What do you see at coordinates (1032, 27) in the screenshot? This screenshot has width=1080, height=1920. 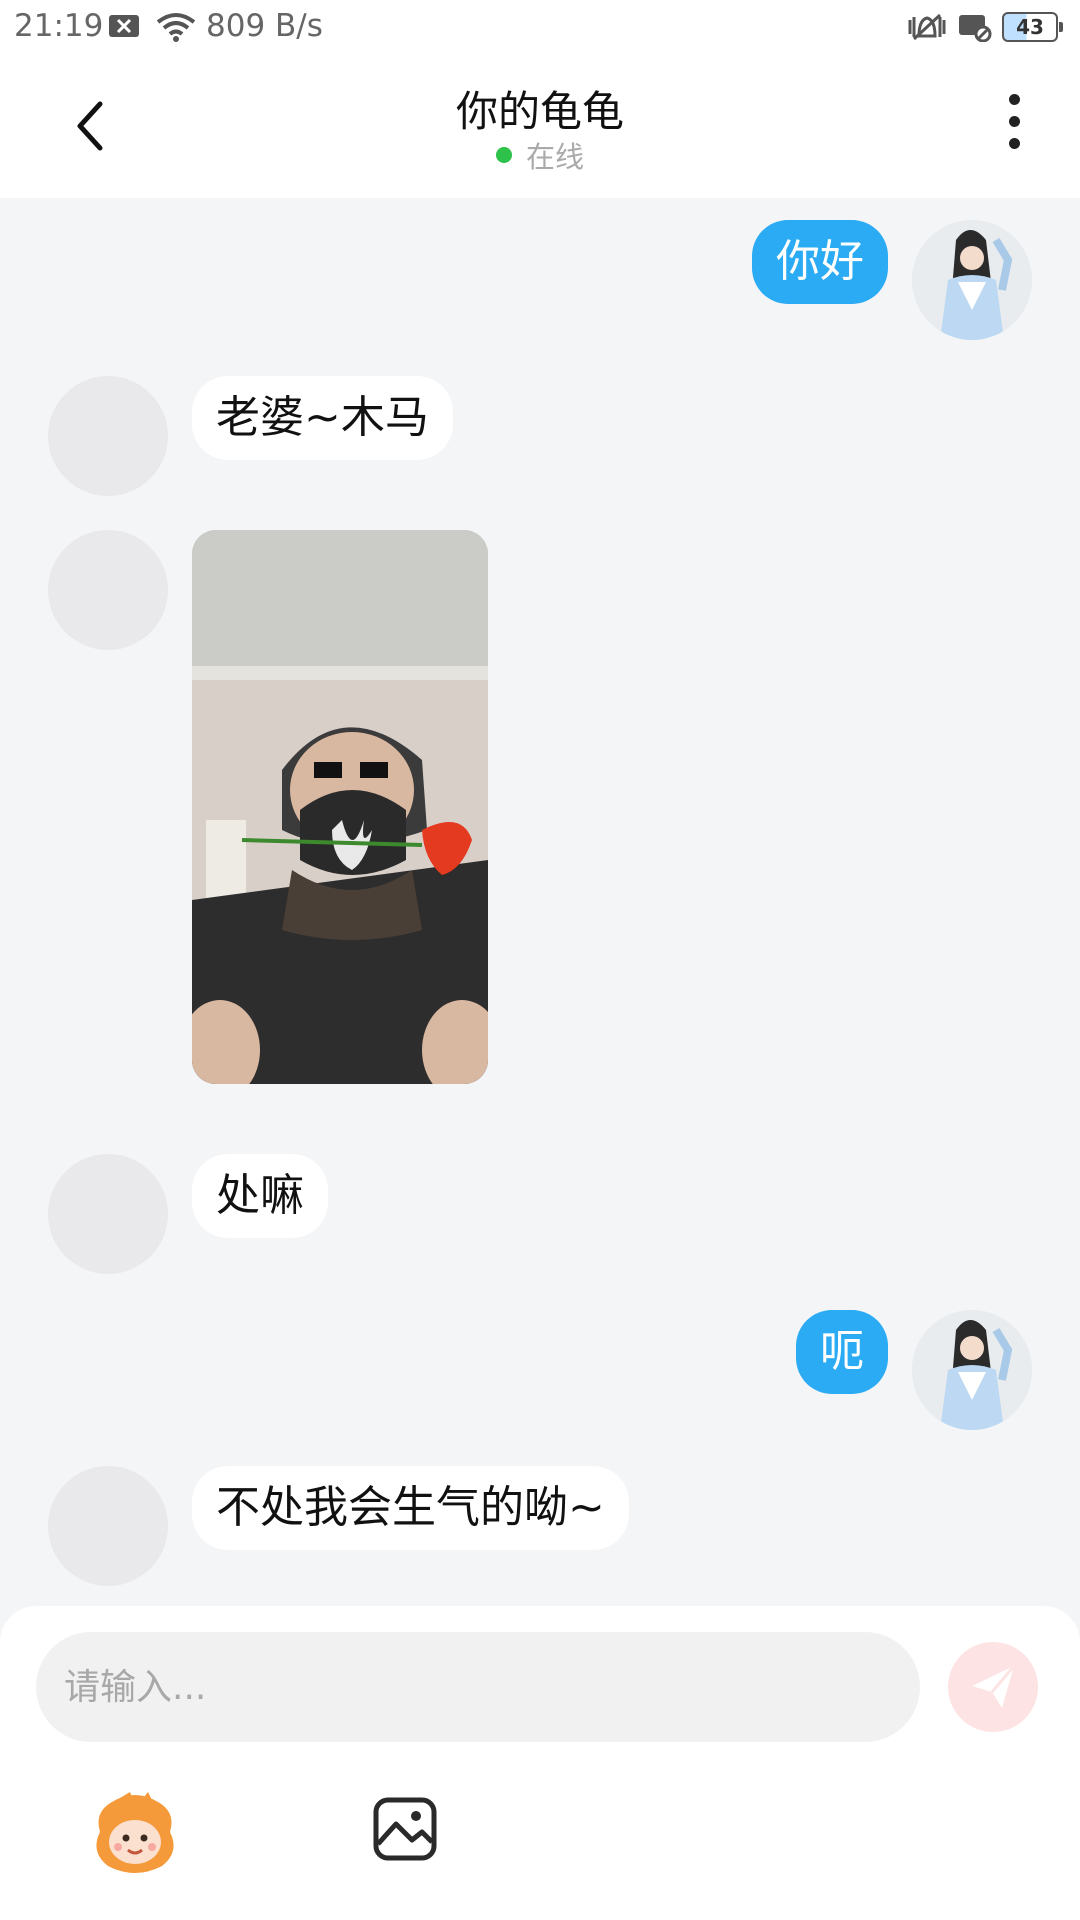 I see `battery-icon: 43` at bounding box center [1032, 27].